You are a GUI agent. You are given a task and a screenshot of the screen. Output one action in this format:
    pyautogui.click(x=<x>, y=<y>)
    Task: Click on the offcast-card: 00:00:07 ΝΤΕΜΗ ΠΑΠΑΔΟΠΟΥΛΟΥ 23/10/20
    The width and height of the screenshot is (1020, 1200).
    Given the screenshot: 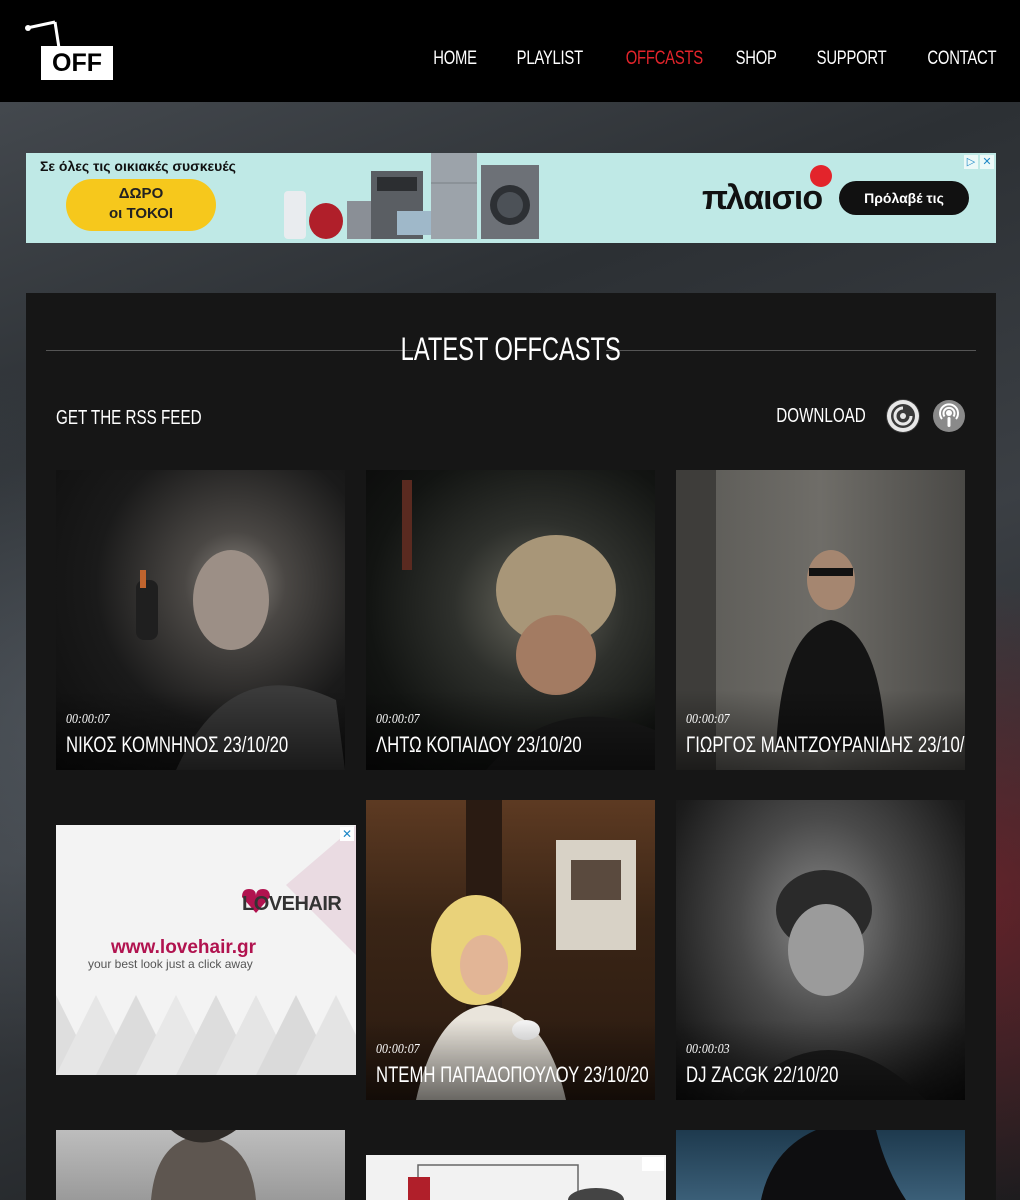 What is the action you would take?
    pyautogui.click(x=510, y=950)
    